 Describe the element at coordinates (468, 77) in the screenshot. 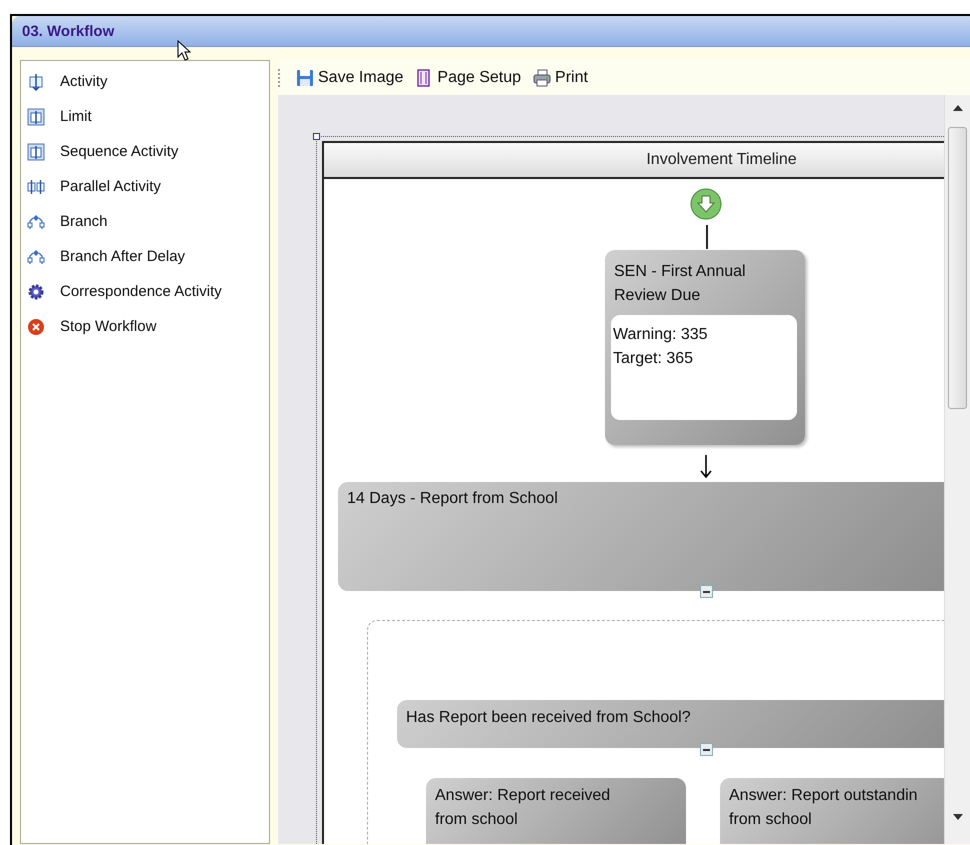

I see `page-setup-button: Page Setup` at that location.